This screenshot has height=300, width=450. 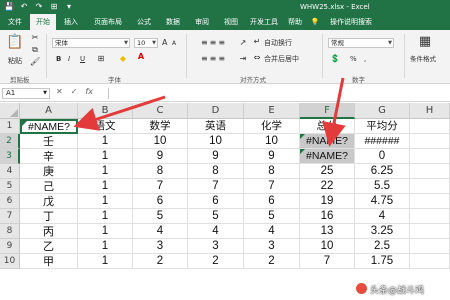 I want to click on cell-a2: 壬, so click(x=49, y=141).